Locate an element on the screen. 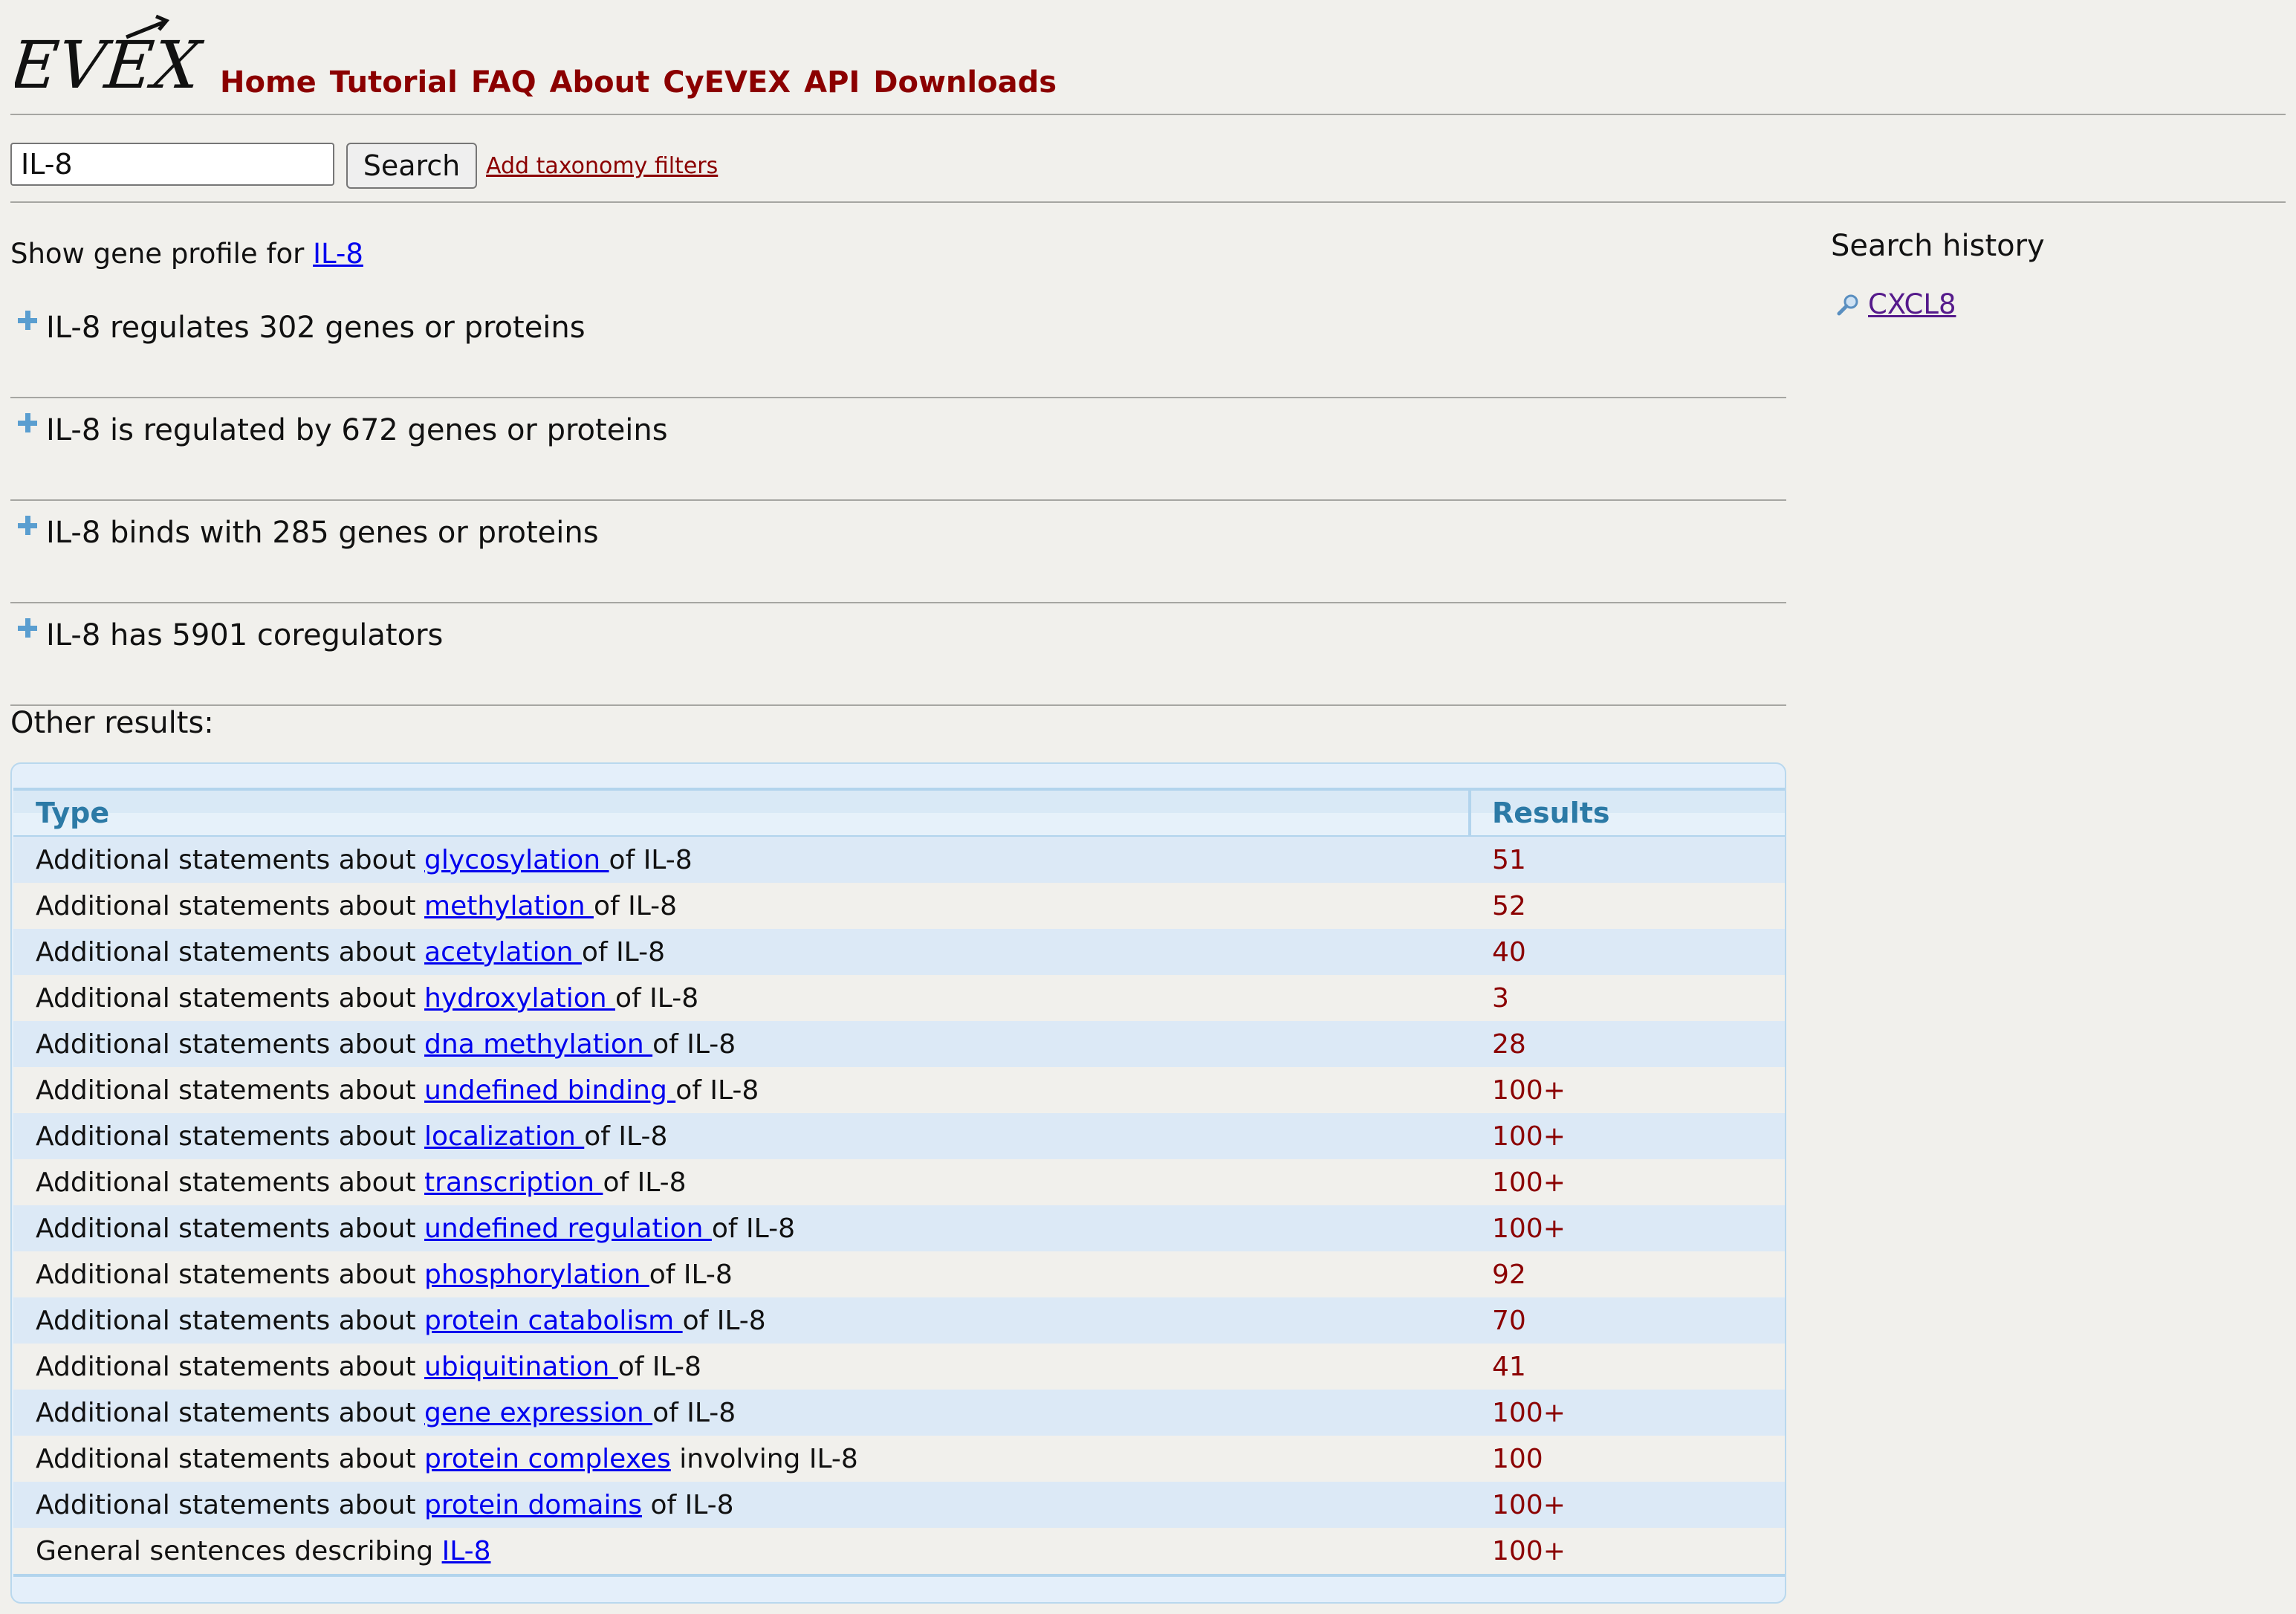 This screenshot has height=1614, width=2296. nav-downloads: Downloads is located at coordinates (965, 82).